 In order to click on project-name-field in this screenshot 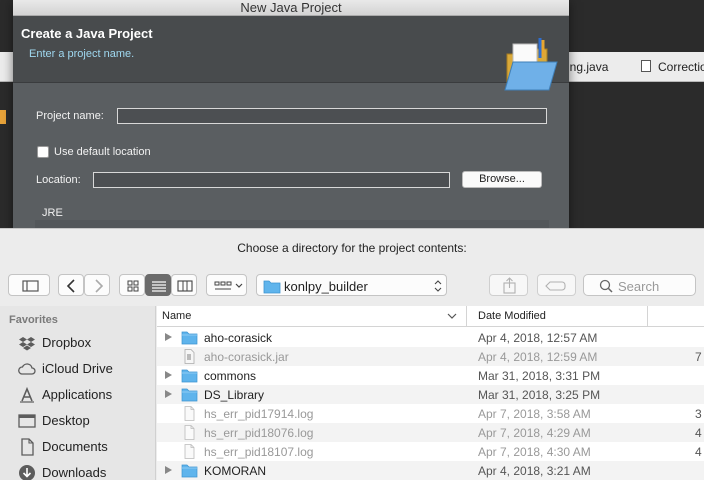, I will do `click(332, 116)`.